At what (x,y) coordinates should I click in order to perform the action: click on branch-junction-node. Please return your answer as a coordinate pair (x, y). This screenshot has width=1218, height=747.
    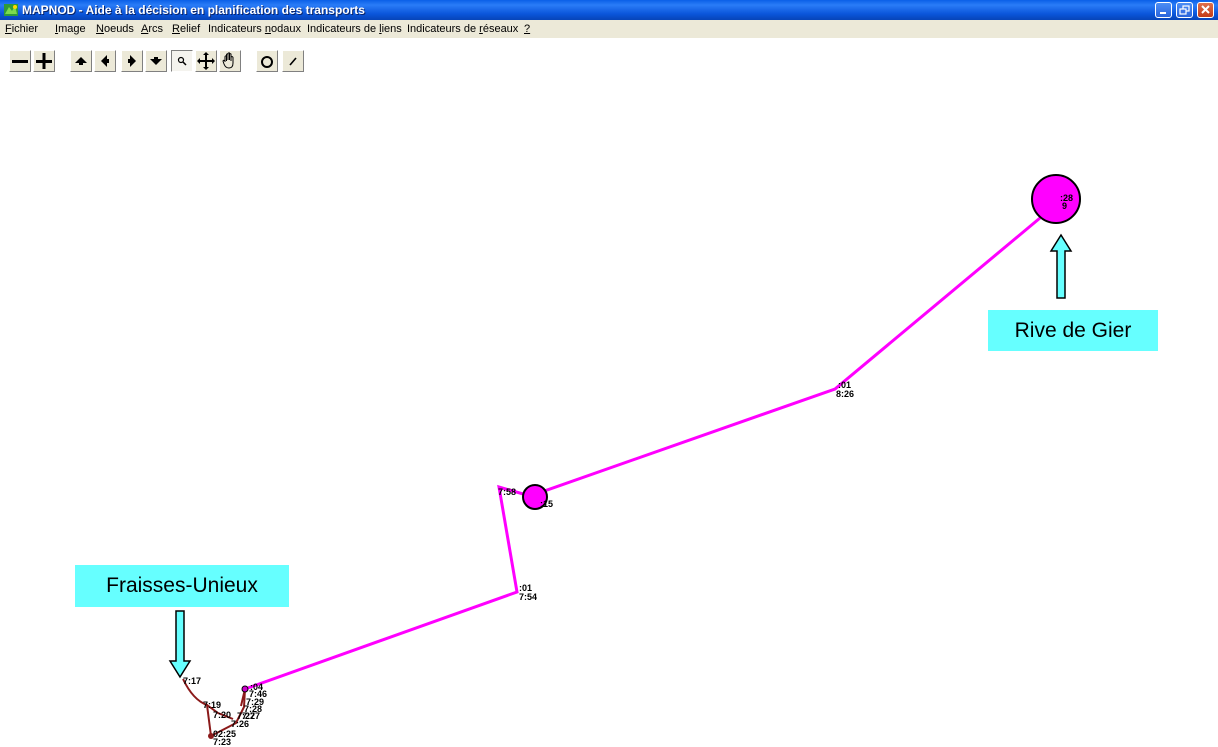
    Looking at the image, I should click on (245, 689).